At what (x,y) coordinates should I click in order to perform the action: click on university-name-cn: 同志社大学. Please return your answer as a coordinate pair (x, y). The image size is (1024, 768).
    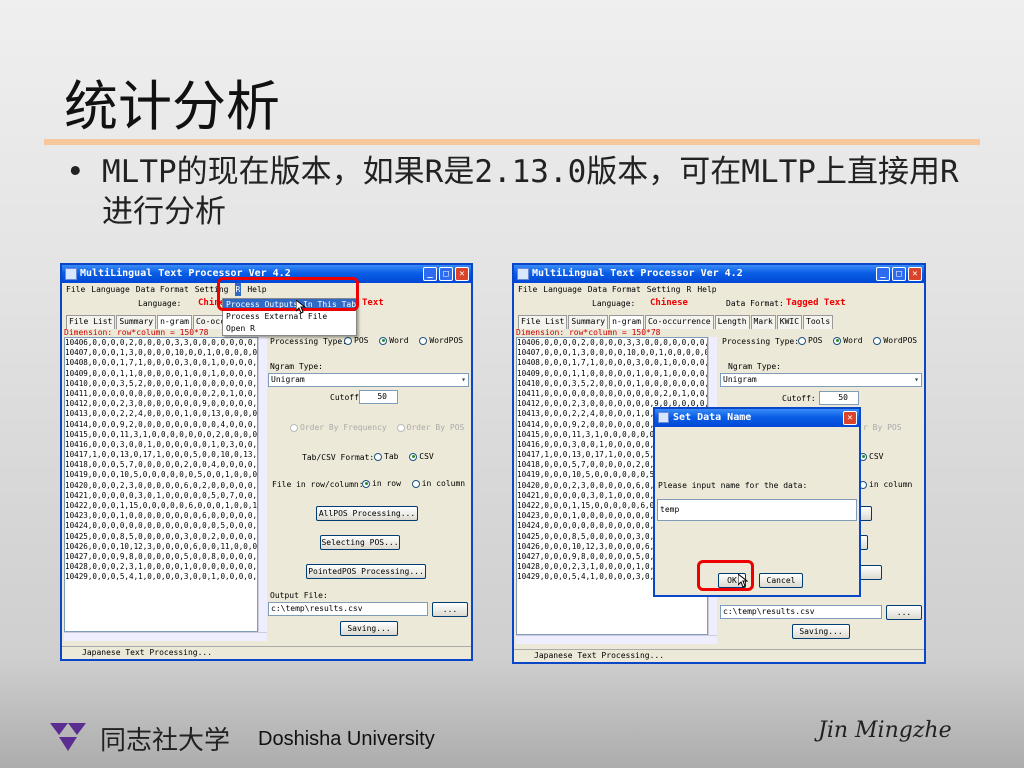
    Looking at the image, I should click on (165, 741).